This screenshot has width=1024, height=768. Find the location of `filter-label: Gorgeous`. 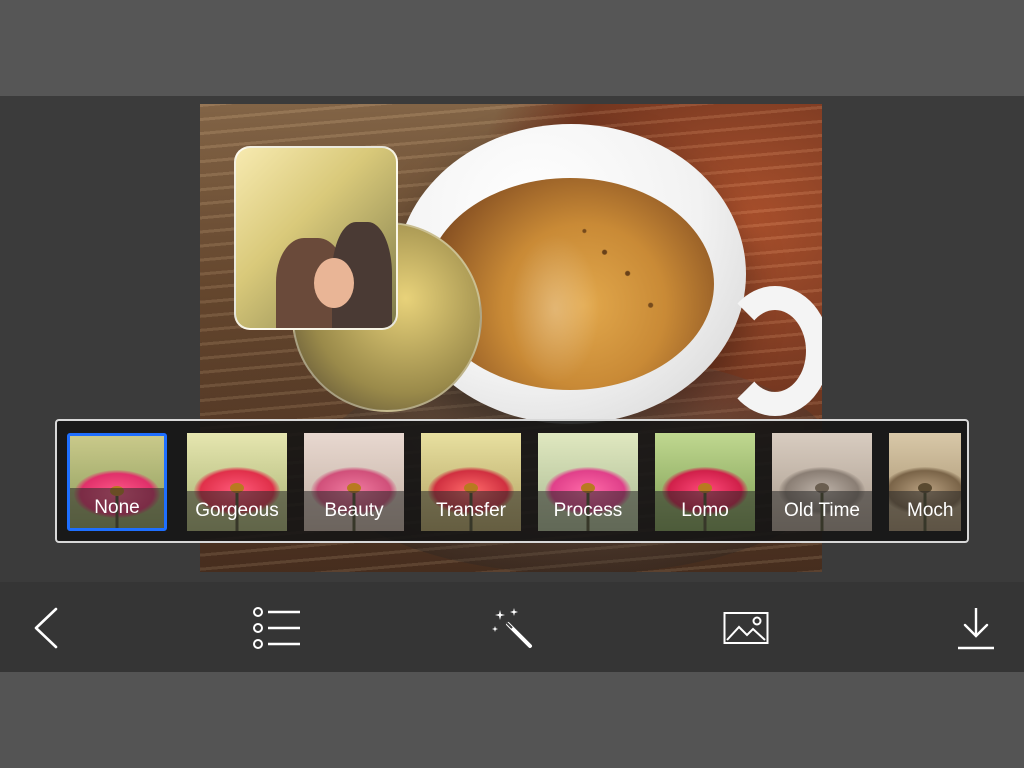

filter-label: Gorgeous is located at coordinates (237, 511).